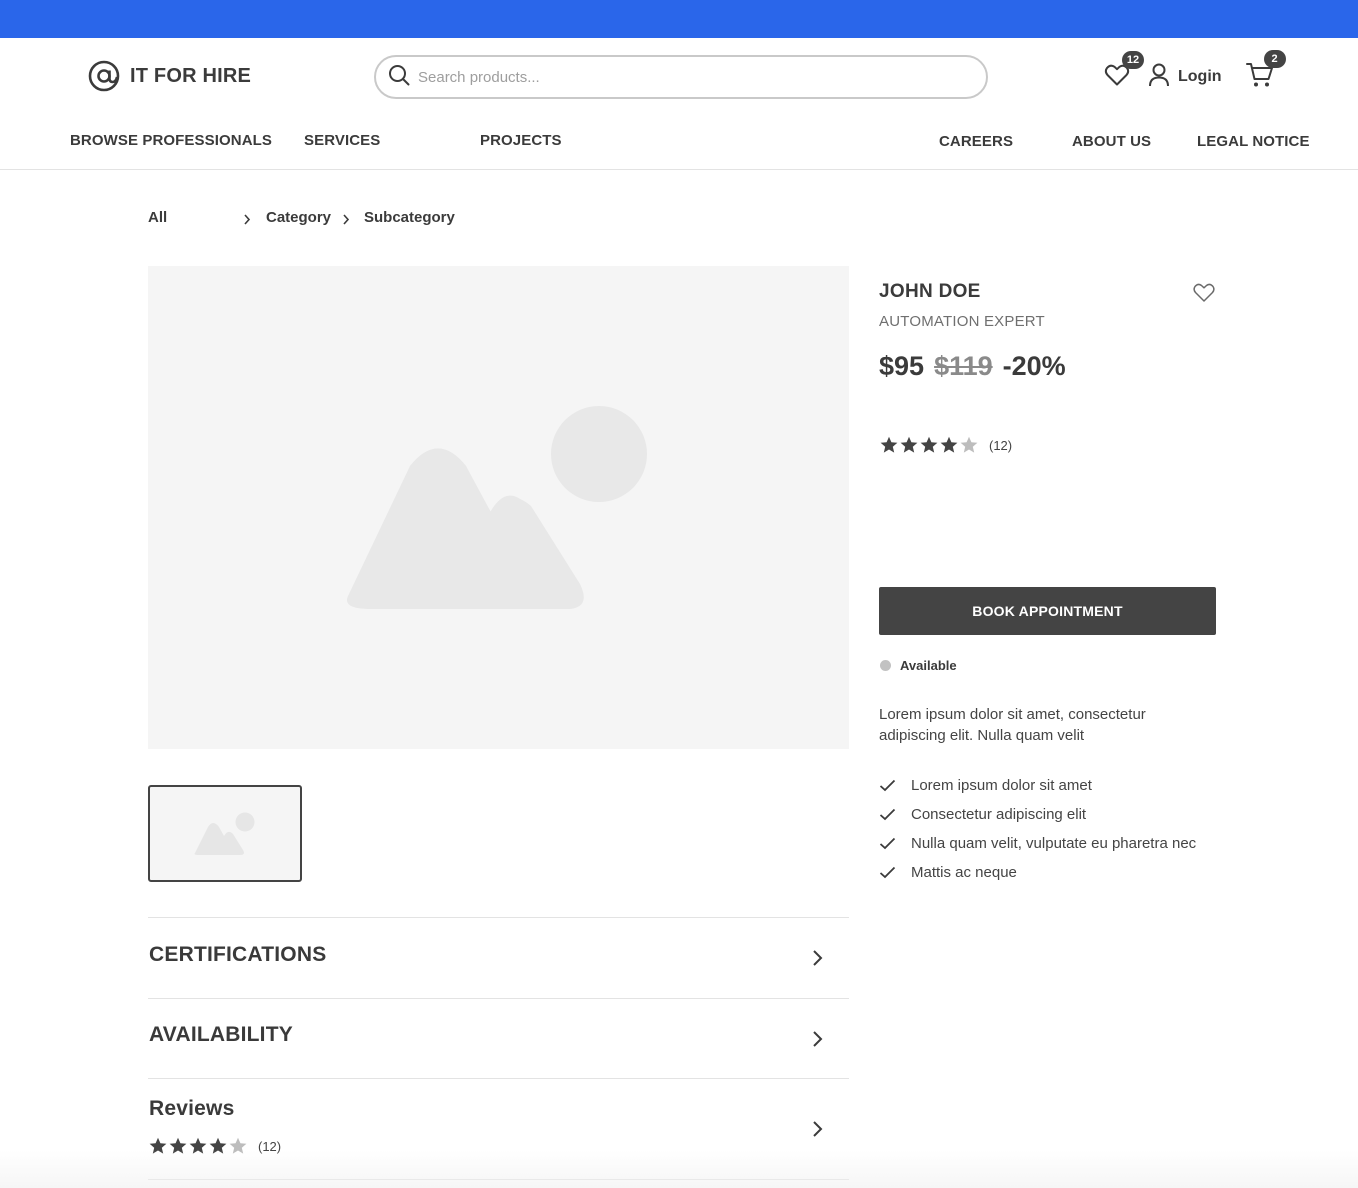  I want to click on availability-label: Available, so click(928, 665).